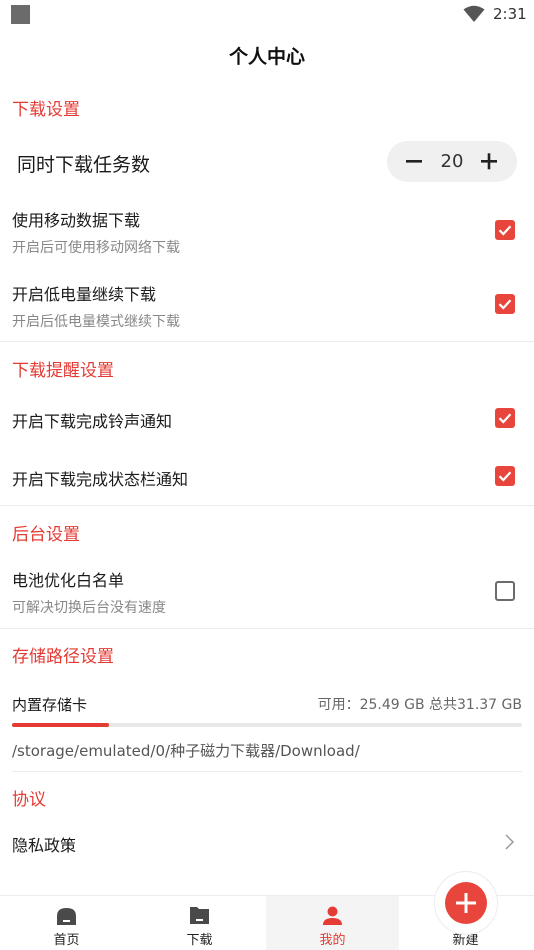 Image resolution: width=534 pixels, height=950 pixels. Describe the element at coordinates (66, 916) in the screenshot. I see `home-icon` at that location.